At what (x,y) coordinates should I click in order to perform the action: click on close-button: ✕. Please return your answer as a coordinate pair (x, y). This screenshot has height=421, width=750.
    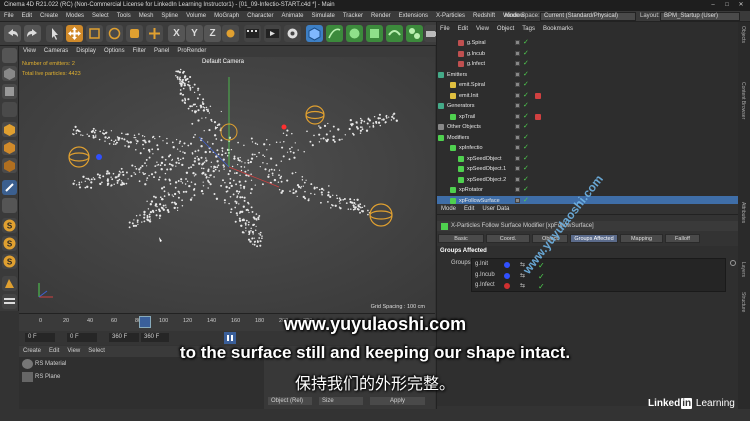
    Looking at the image, I should click on (741, 5).